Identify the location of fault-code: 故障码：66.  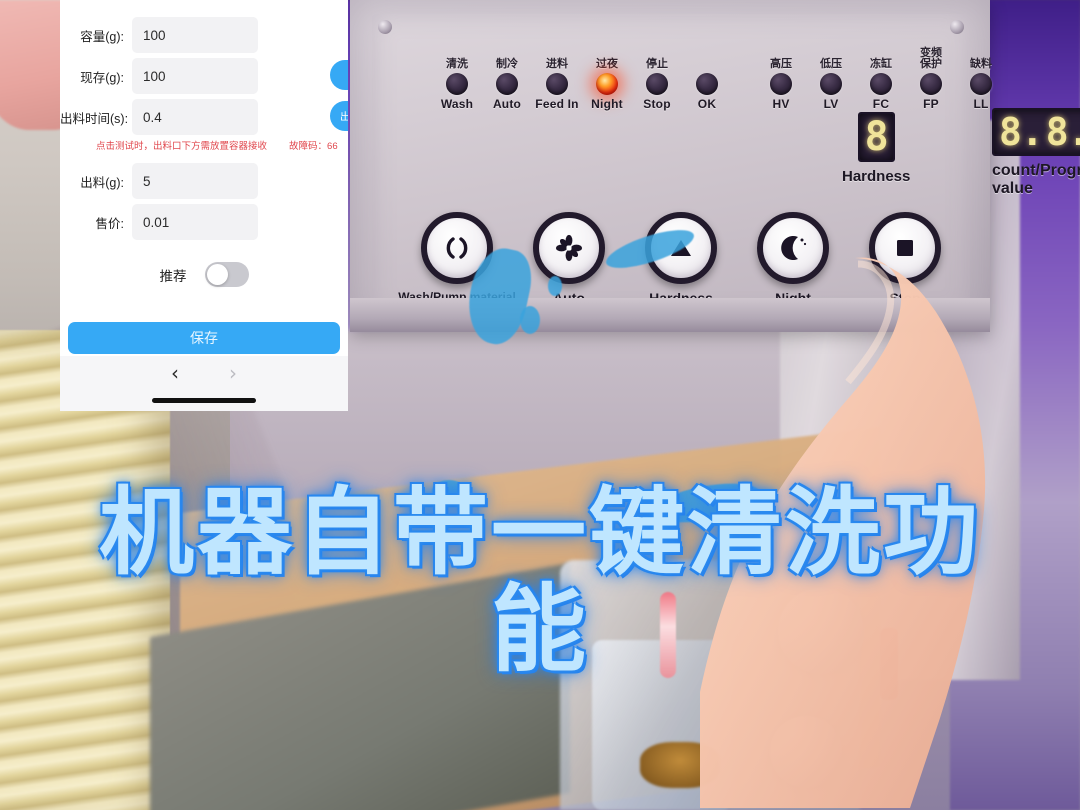
(313, 145).